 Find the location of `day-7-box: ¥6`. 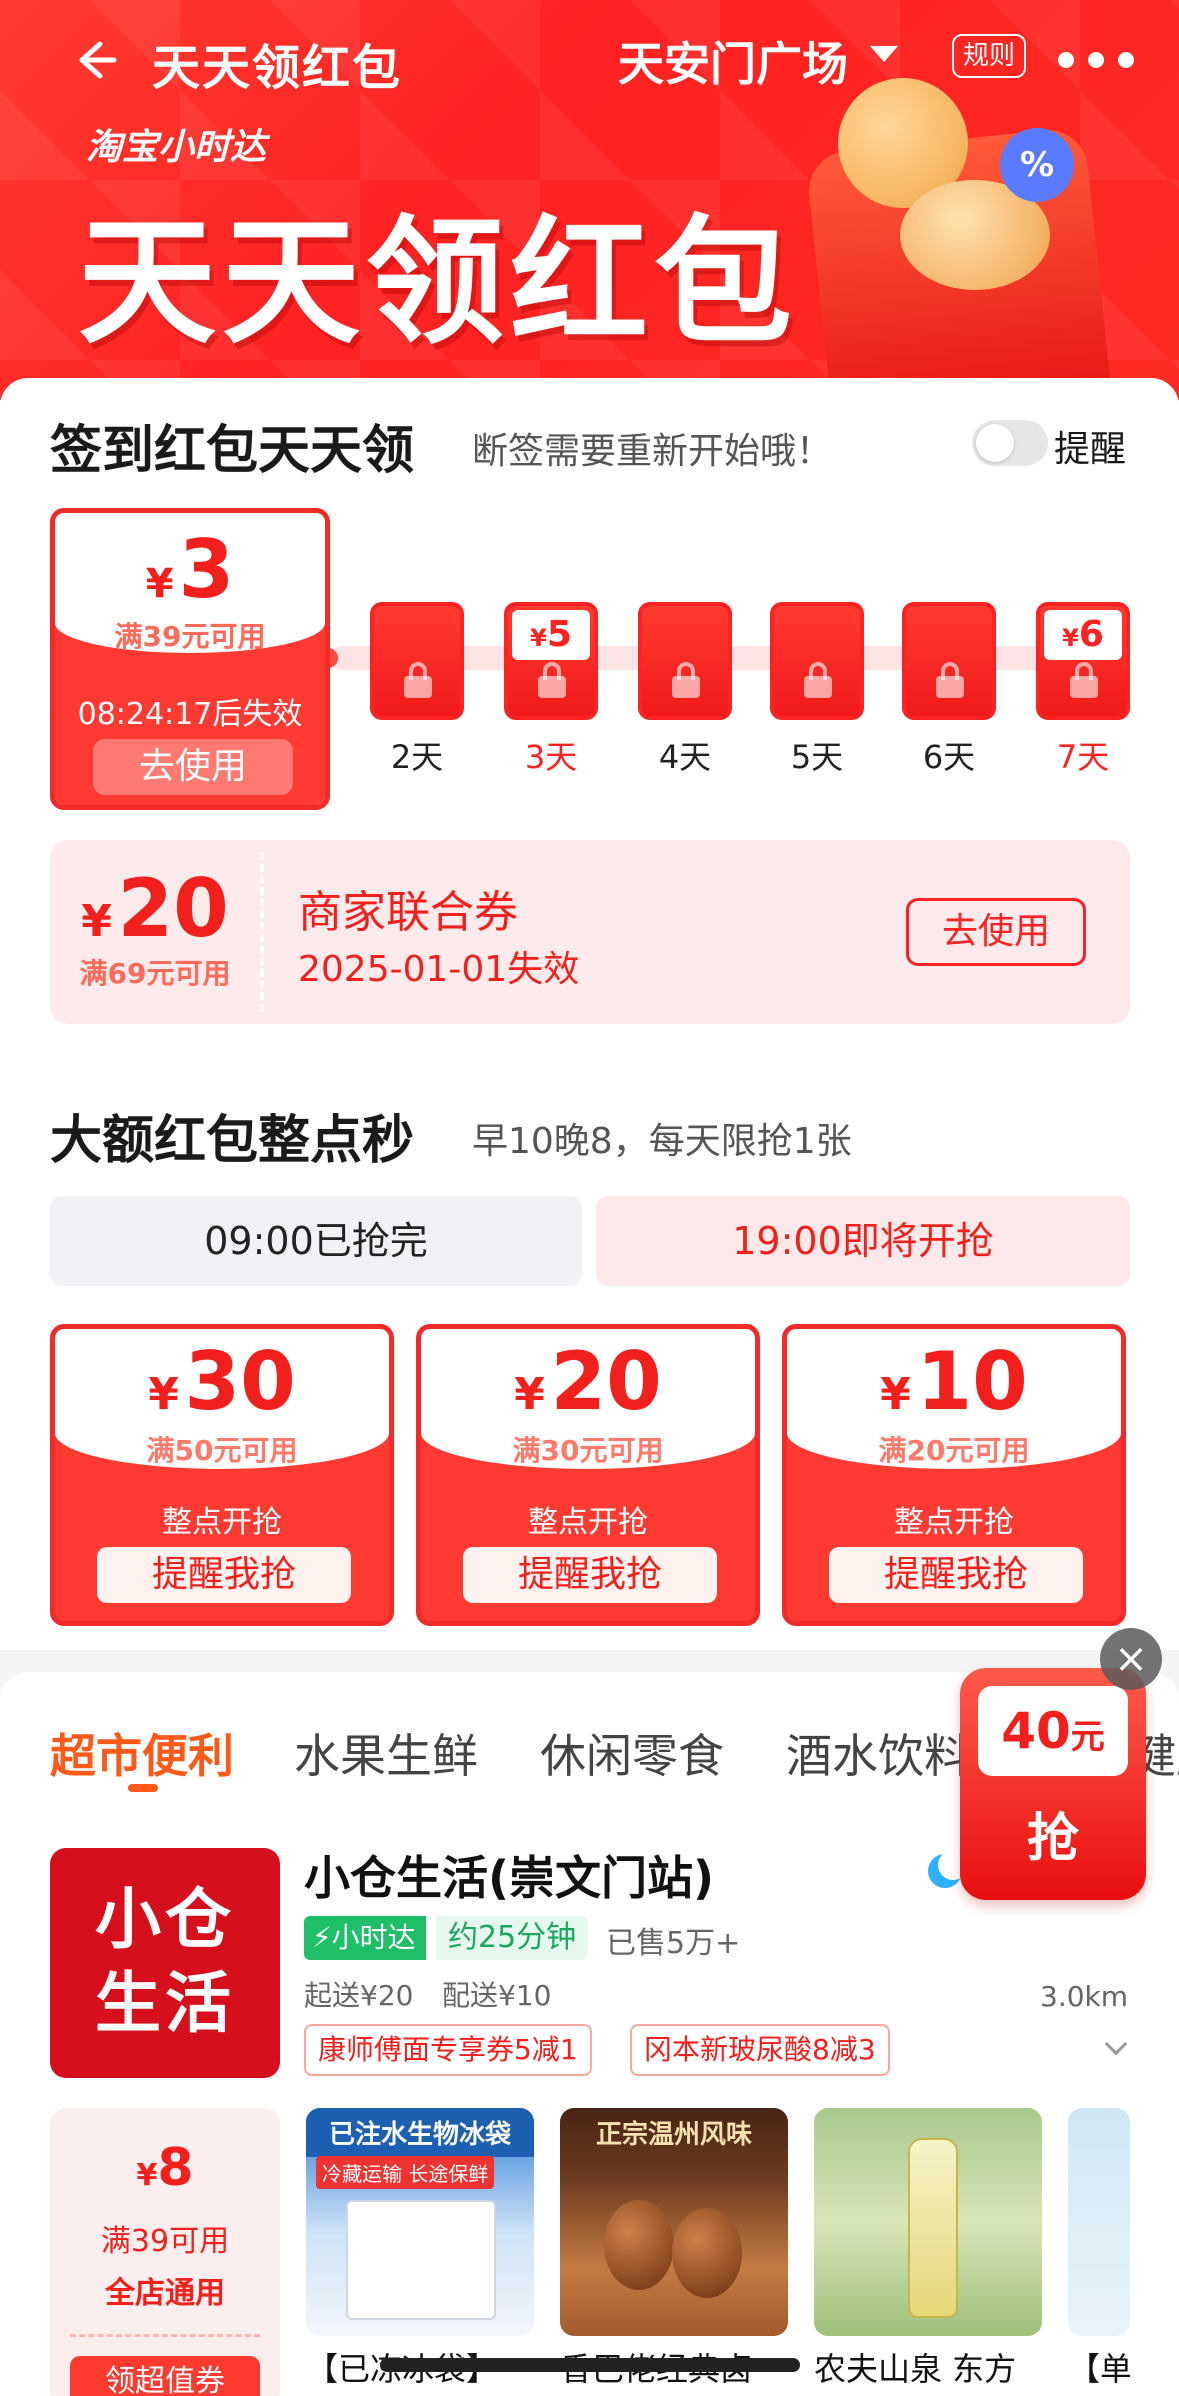

day-7-box: ¥6 is located at coordinates (1083, 661).